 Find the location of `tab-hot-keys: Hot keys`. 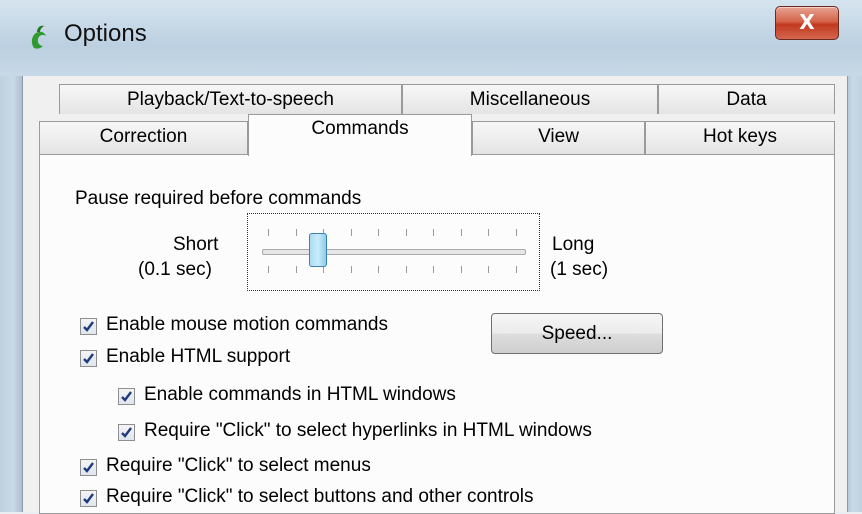

tab-hot-keys: Hot keys is located at coordinates (740, 137).